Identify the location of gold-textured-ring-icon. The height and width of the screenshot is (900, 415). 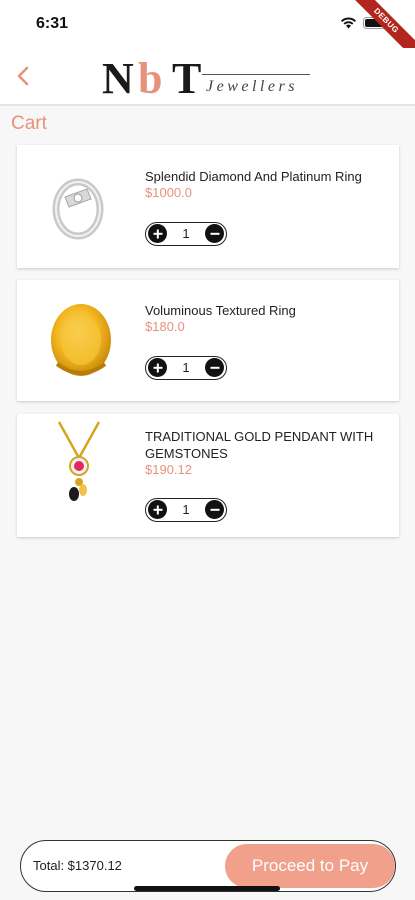
(81, 340).